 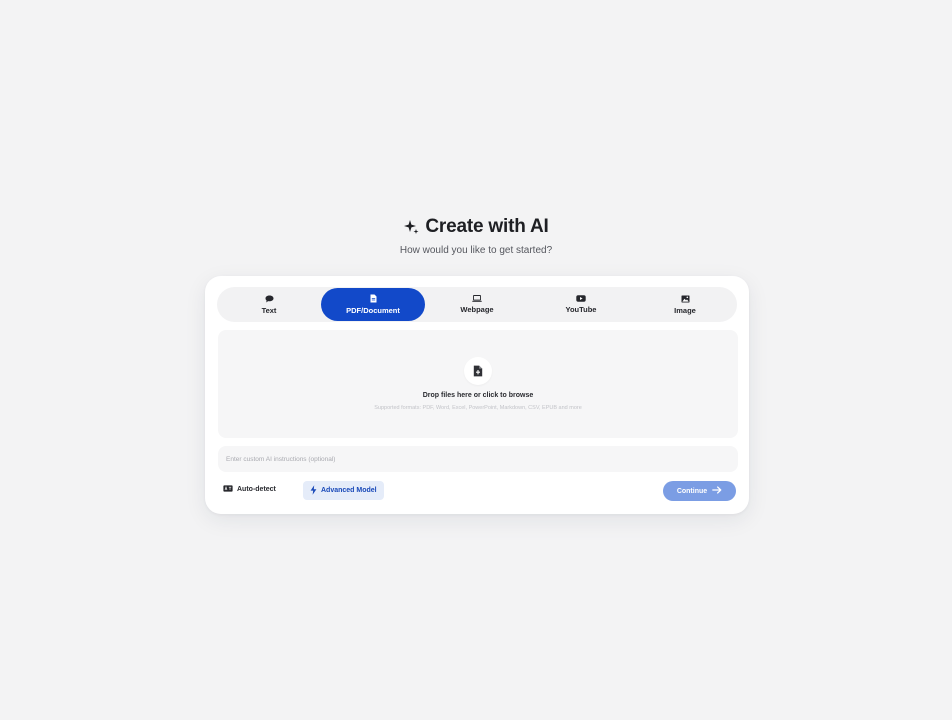 What do you see at coordinates (269, 310) in the screenshot?
I see `tab-label: Text` at bounding box center [269, 310].